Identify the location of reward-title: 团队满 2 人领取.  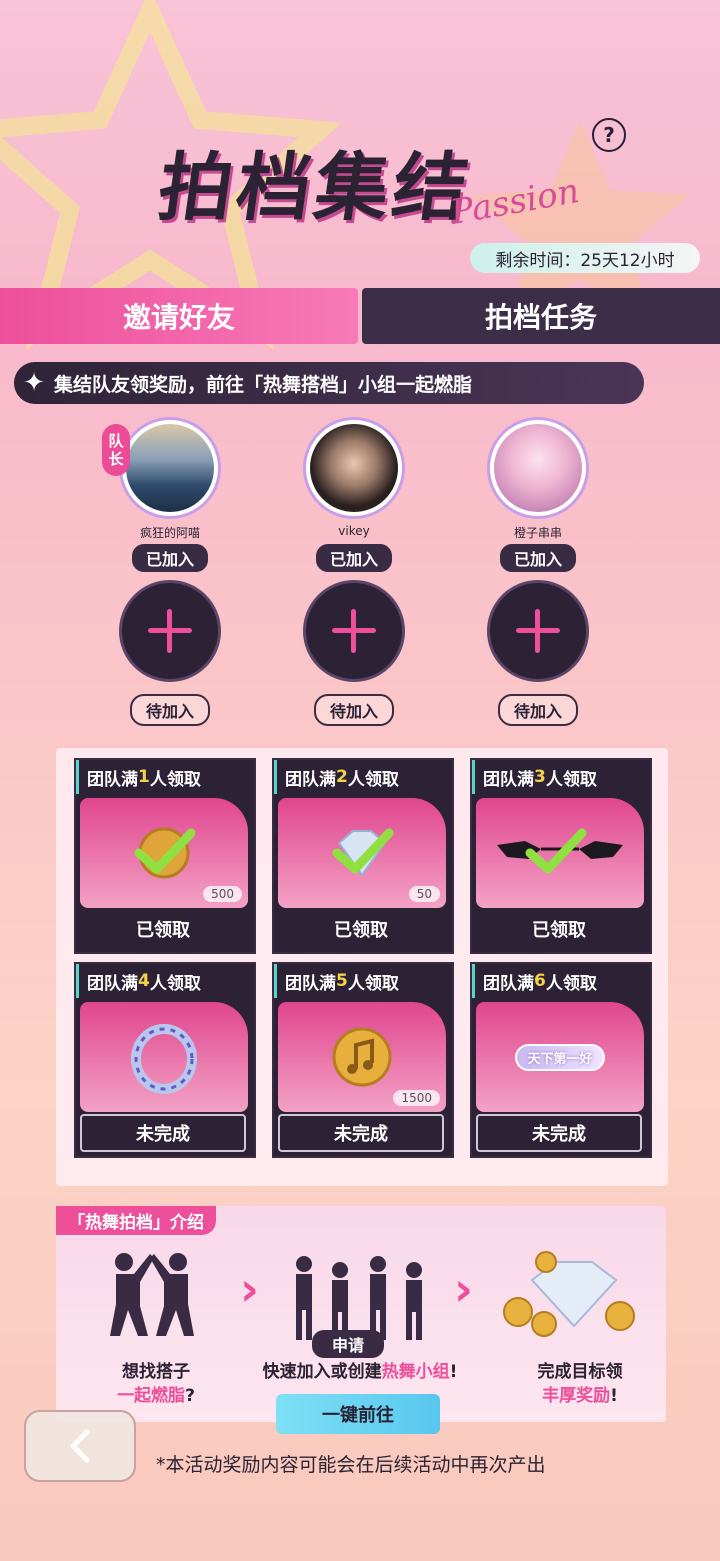
(363, 777).